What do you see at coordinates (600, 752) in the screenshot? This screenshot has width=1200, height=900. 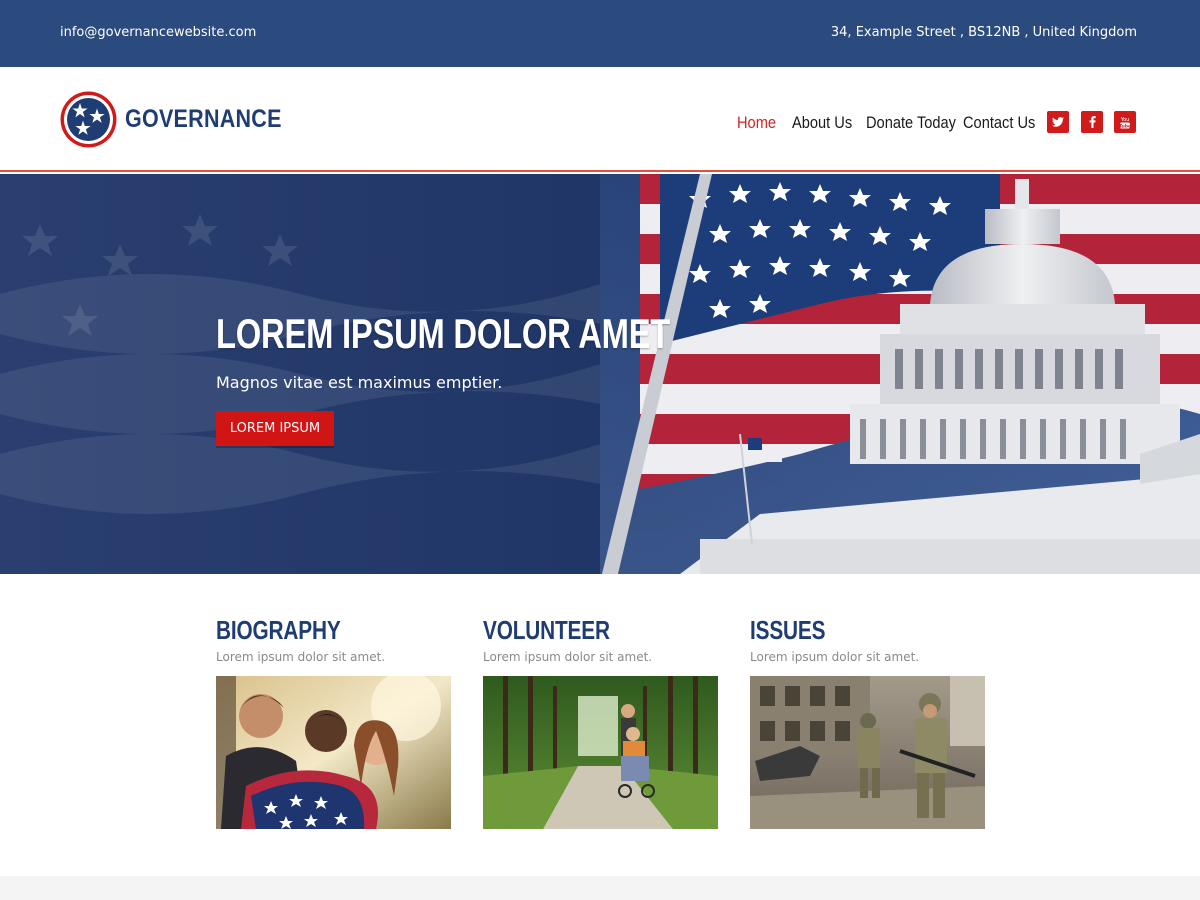 I see `volunteer-photo` at bounding box center [600, 752].